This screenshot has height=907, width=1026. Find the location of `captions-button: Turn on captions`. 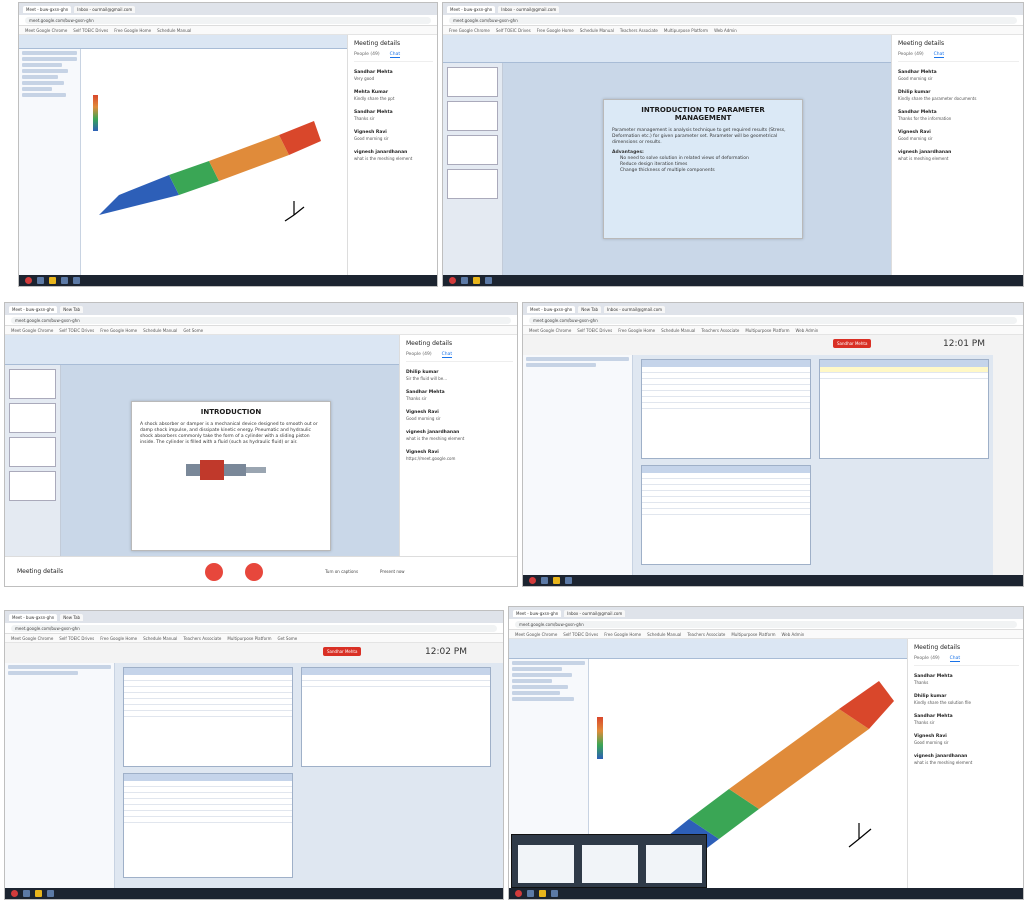

captions-button: Turn on captions is located at coordinates (341, 571).